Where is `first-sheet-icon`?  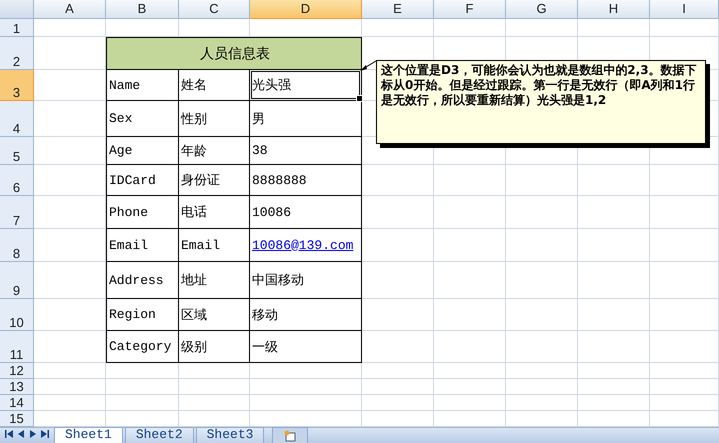 first-sheet-icon is located at coordinates (9, 434).